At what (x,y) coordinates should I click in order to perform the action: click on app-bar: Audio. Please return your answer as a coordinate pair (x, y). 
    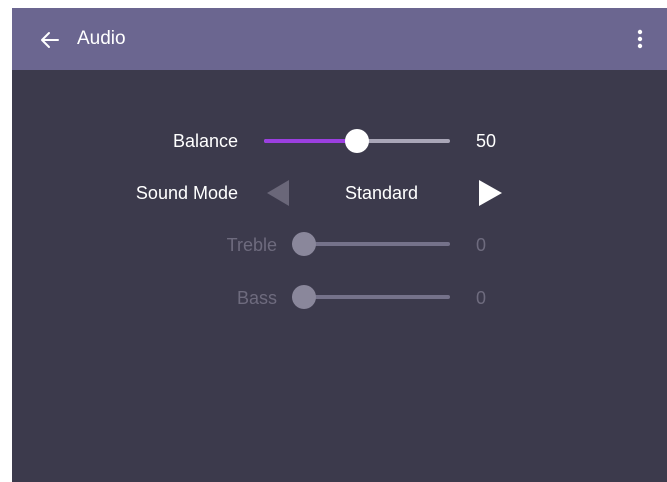
    Looking at the image, I should click on (339, 39).